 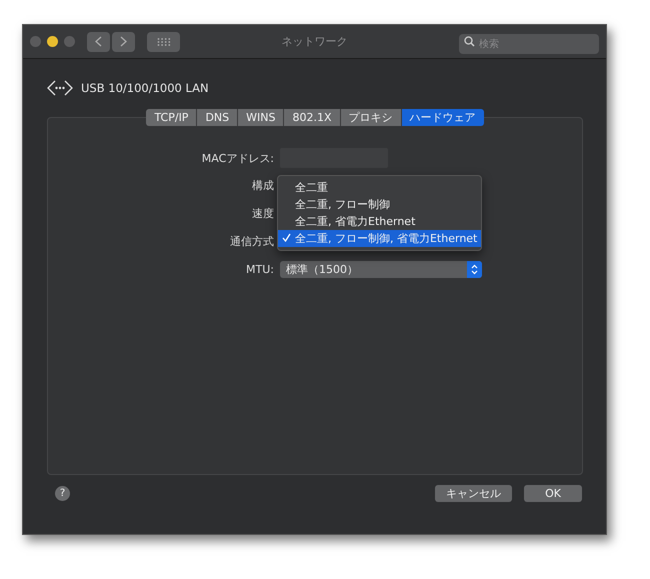 What do you see at coordinates (251, 241) in the screenshot?
I see `field-label: 通信方式` at bounding box center [251, 241].